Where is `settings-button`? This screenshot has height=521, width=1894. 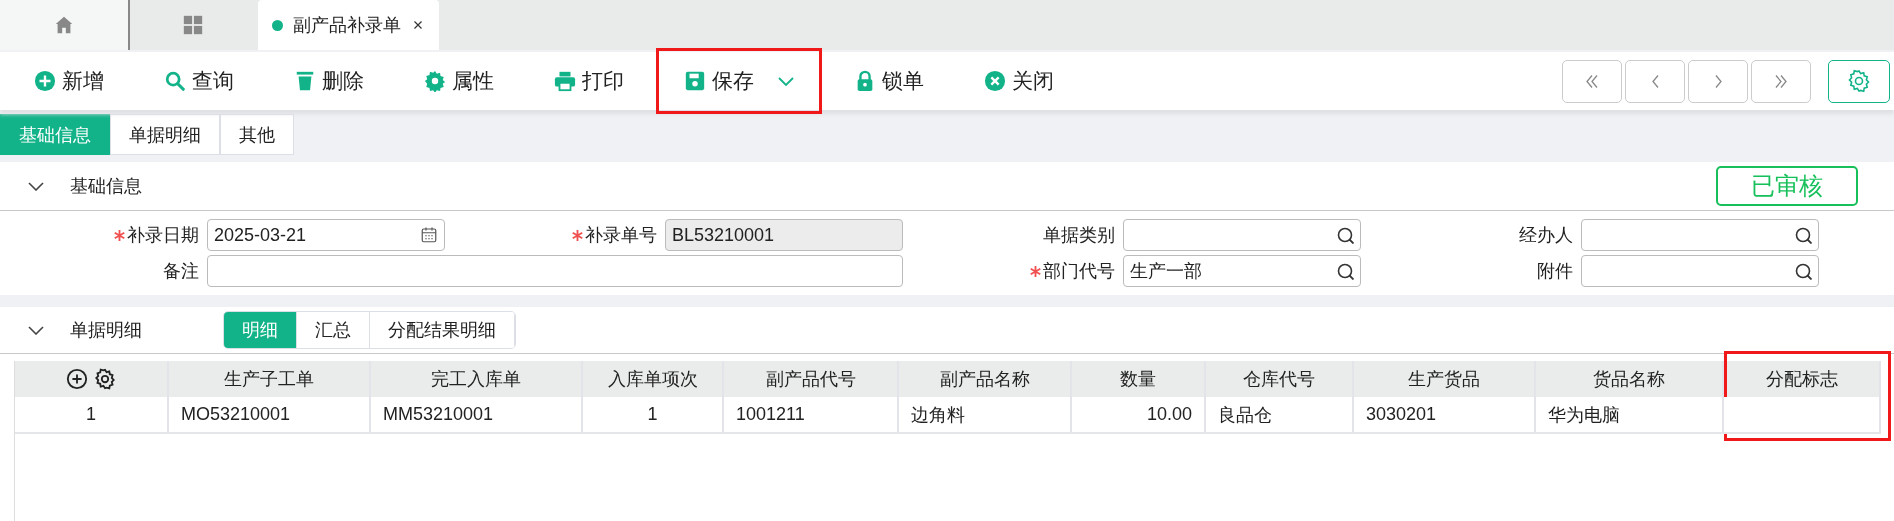
settings-button is located at coordinates (1859, 81).